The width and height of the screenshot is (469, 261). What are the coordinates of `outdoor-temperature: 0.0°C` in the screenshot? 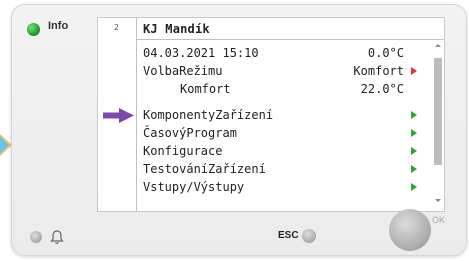 It's located at (385, 53).